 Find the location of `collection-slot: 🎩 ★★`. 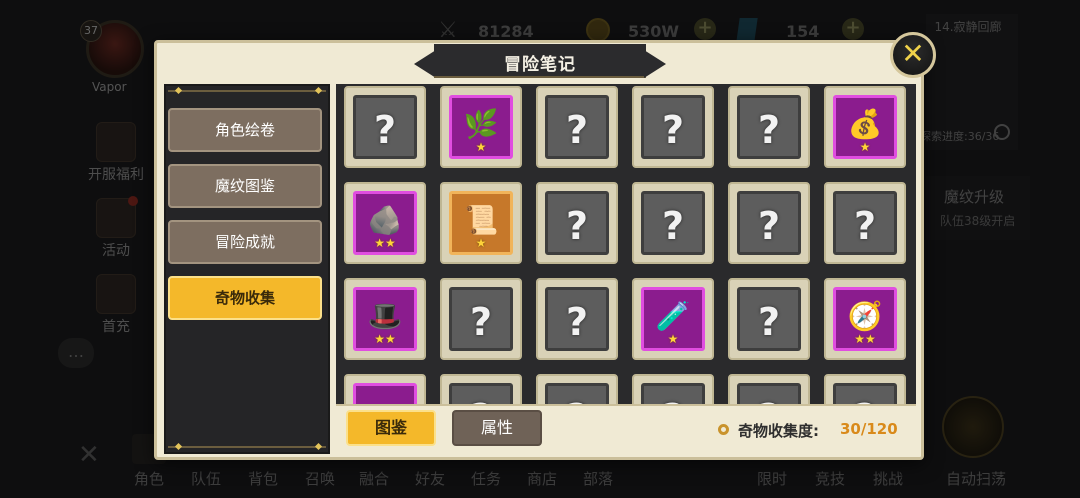

collection-slot: 🎩 ★★ is located at coordinates (385, 319).